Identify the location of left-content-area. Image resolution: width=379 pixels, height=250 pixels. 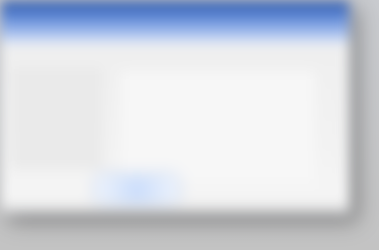
(57, 118).